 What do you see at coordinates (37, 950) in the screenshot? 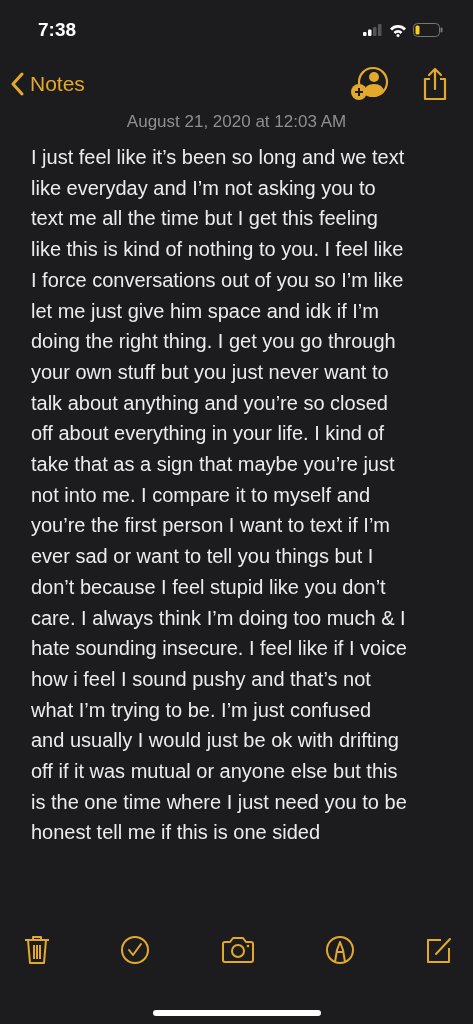
I see `trash-icon` at bounding box center [37, 950].